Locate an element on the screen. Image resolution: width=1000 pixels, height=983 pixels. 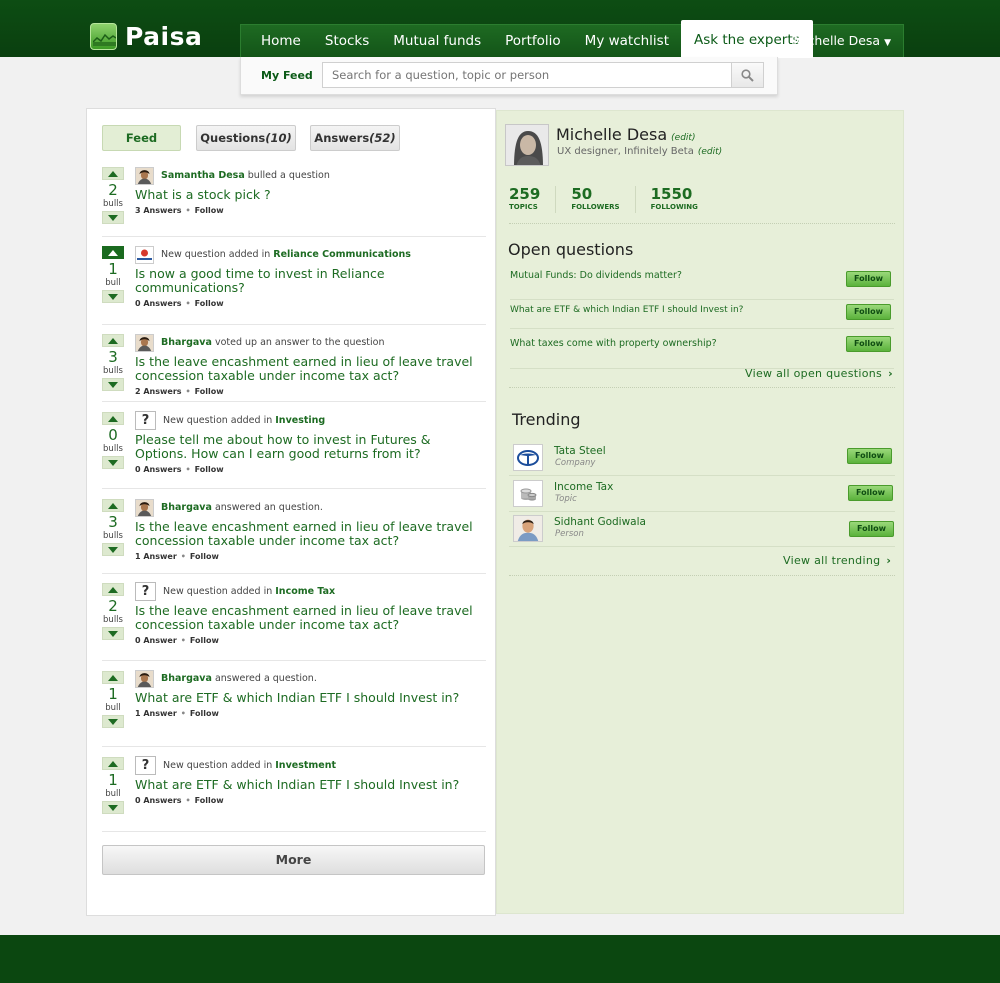
brand-logo: Paisa is located at coordinates (146, 36).